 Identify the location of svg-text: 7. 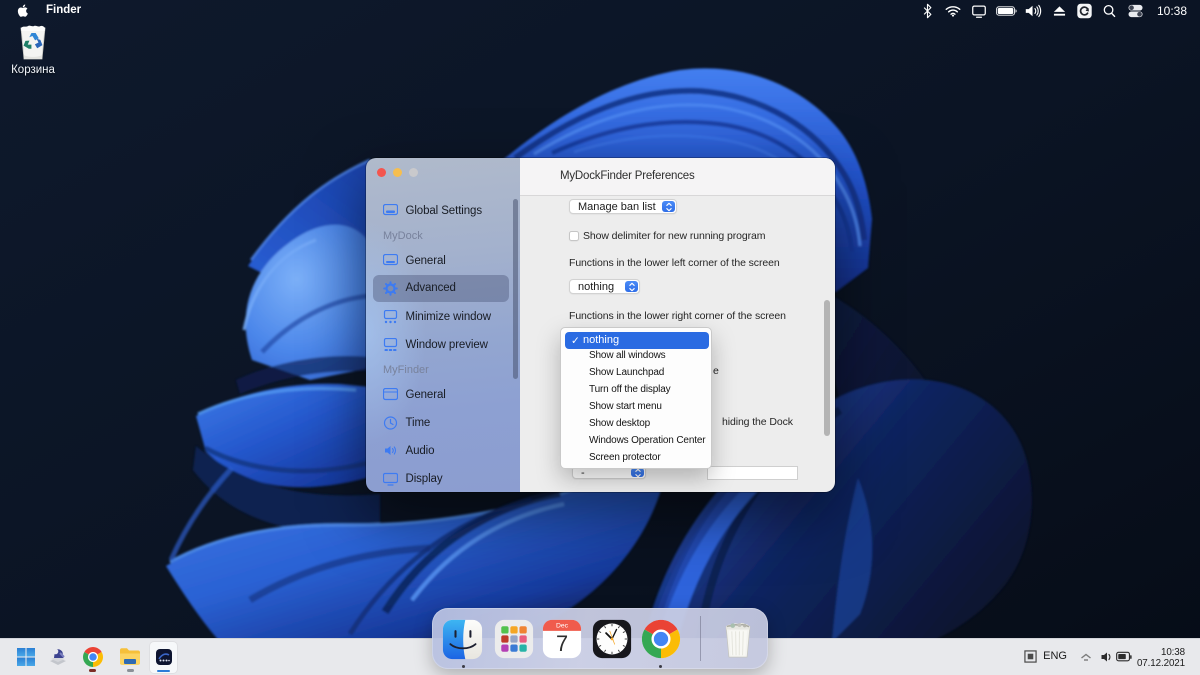
(561, 643).